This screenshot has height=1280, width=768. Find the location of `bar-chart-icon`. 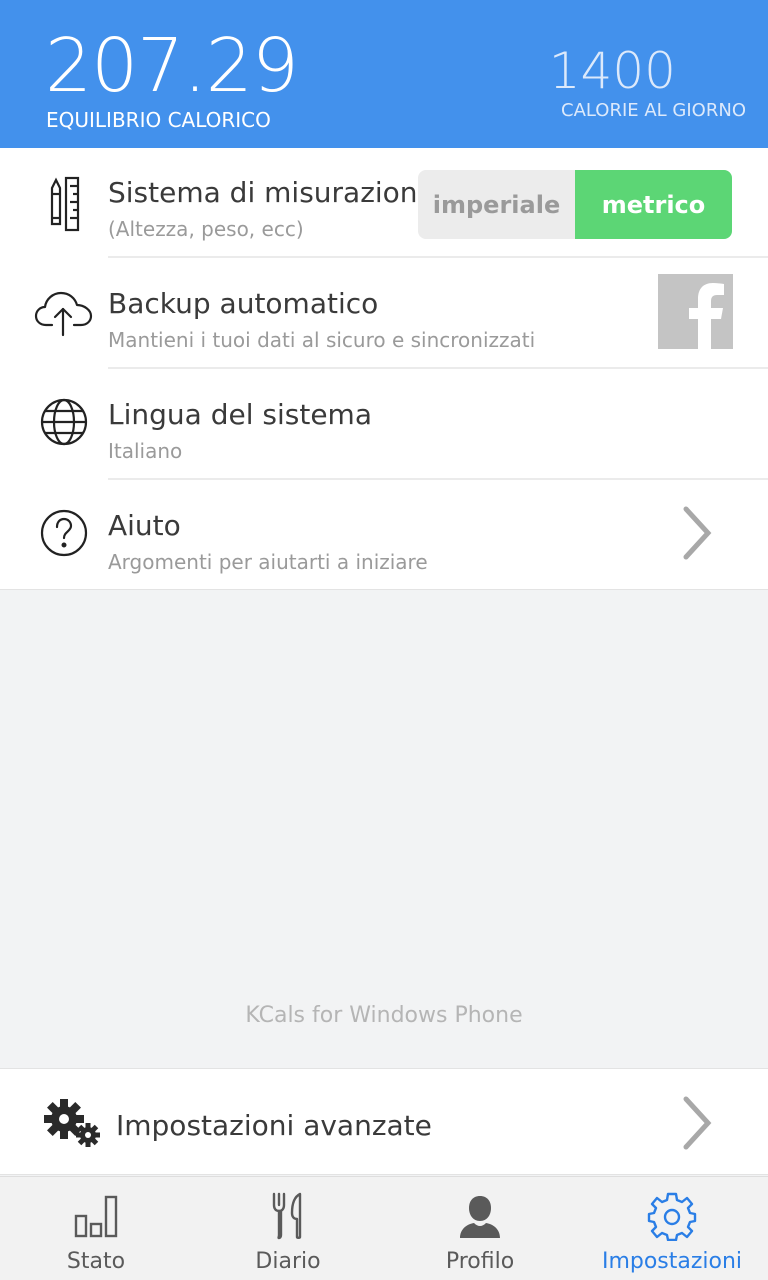

bar-chart-icon is located at coordinates (96, 1216).